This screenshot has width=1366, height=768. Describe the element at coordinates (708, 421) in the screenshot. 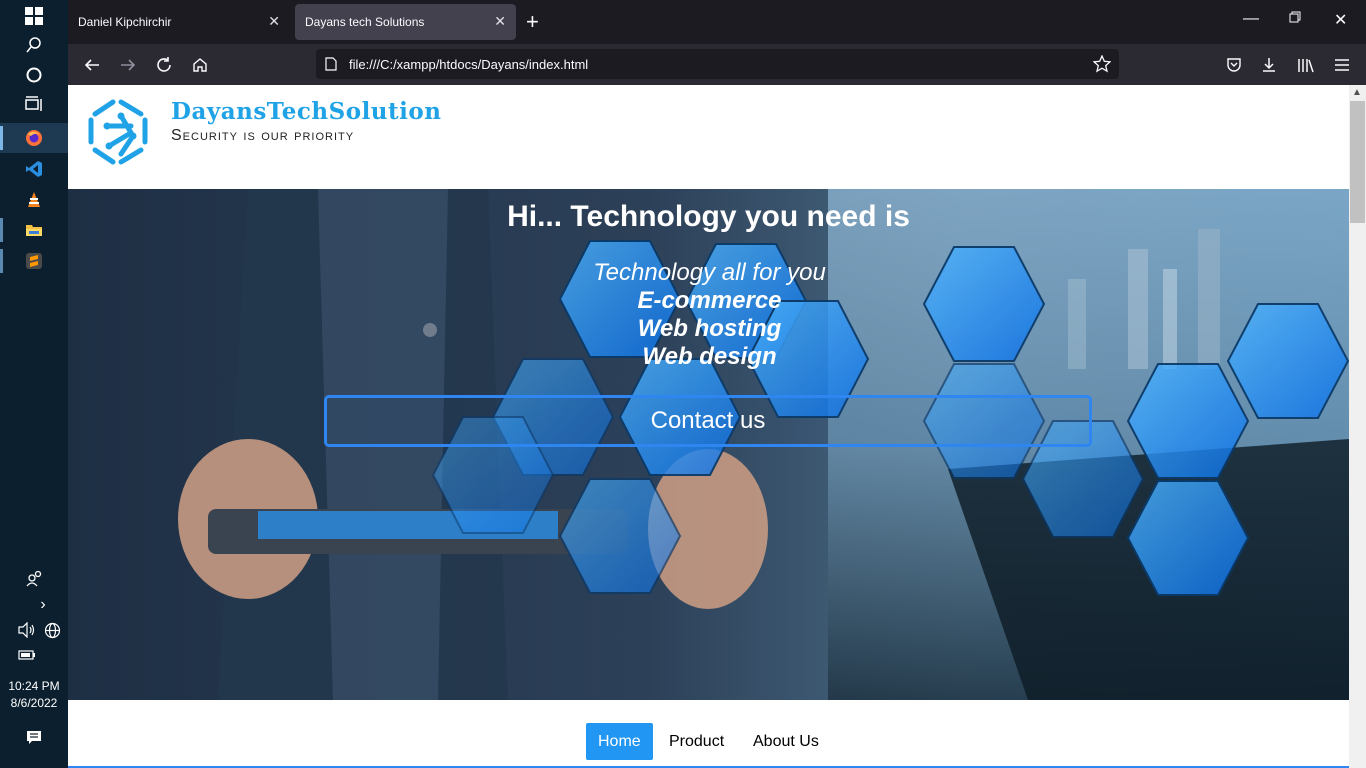

I see `contact-us-button: Contact us` at that location.